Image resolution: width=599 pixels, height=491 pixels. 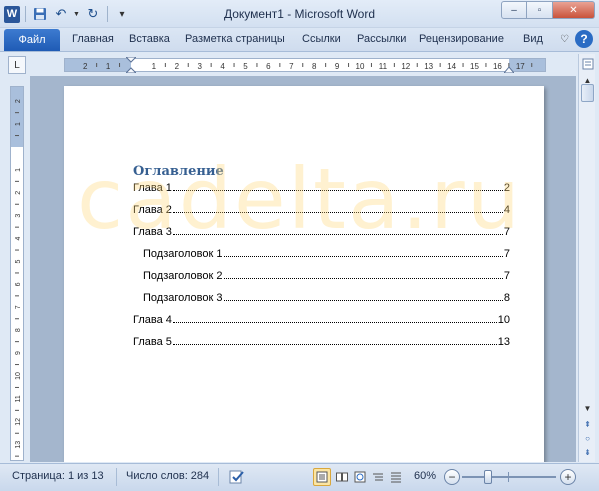 What do you see at coordinates (381, 39) in the screenshot?
I see `tab-mailings: Рассылки` at bounding box center [381, 39].